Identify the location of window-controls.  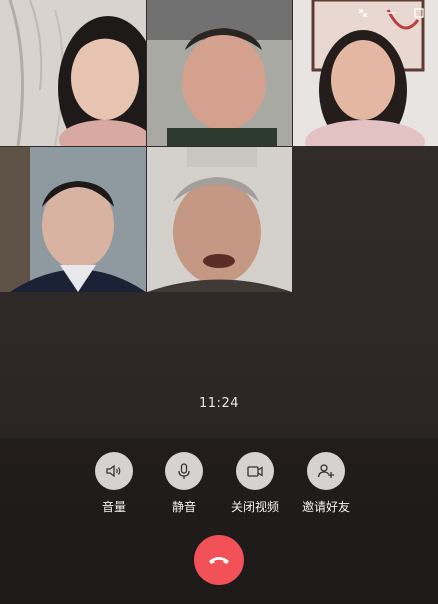
(395, 13).